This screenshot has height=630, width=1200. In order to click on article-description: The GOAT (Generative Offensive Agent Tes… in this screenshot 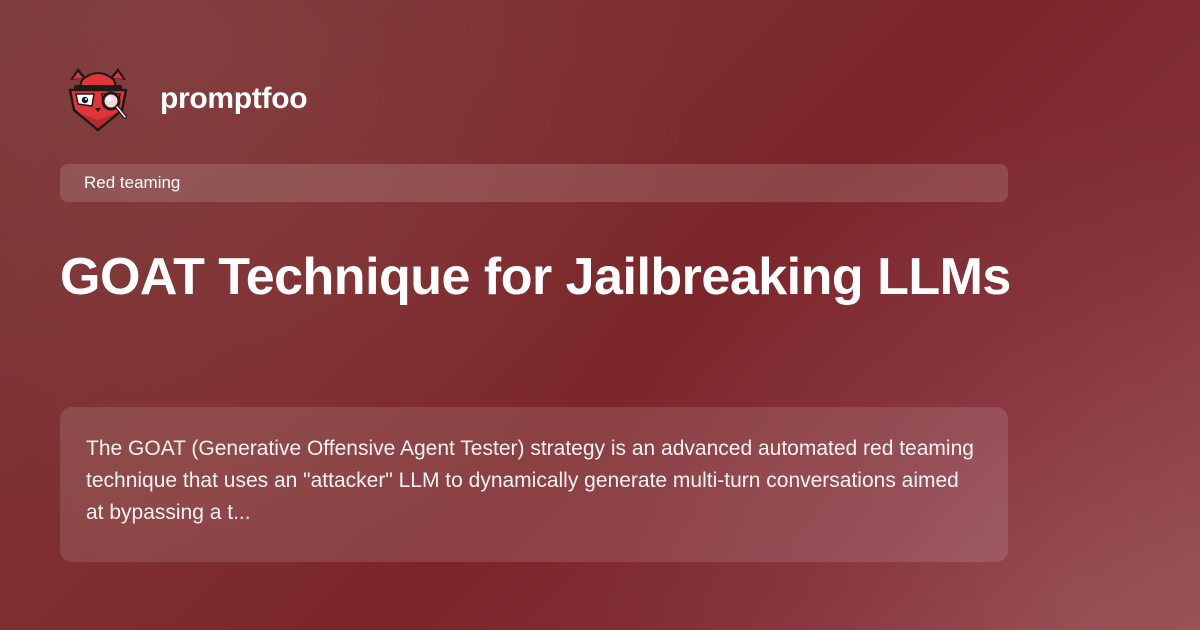, I will do `click(530, 480)`.